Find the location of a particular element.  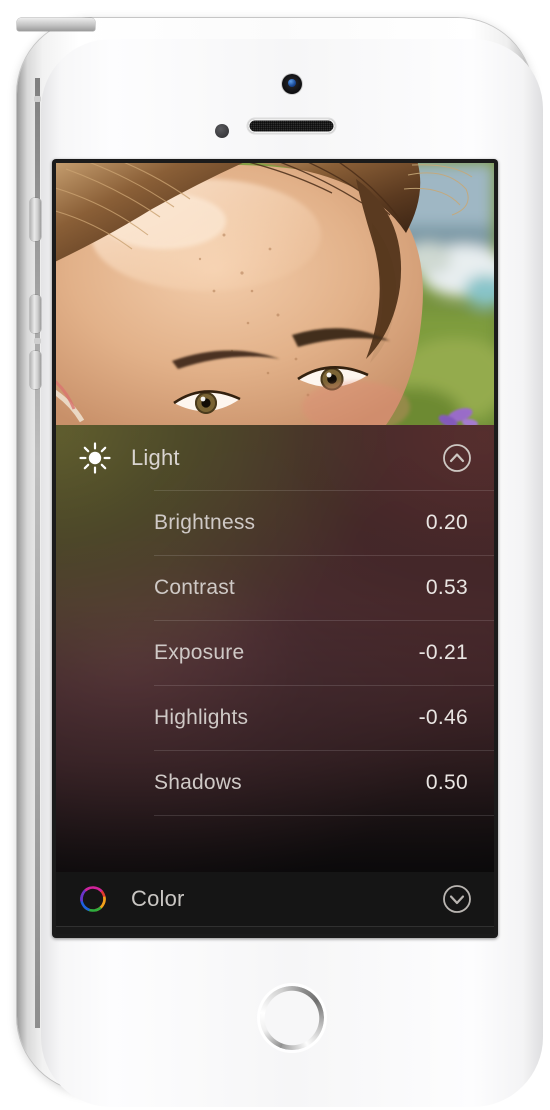

section-label-color: Color is located at coordinates (158, 898).